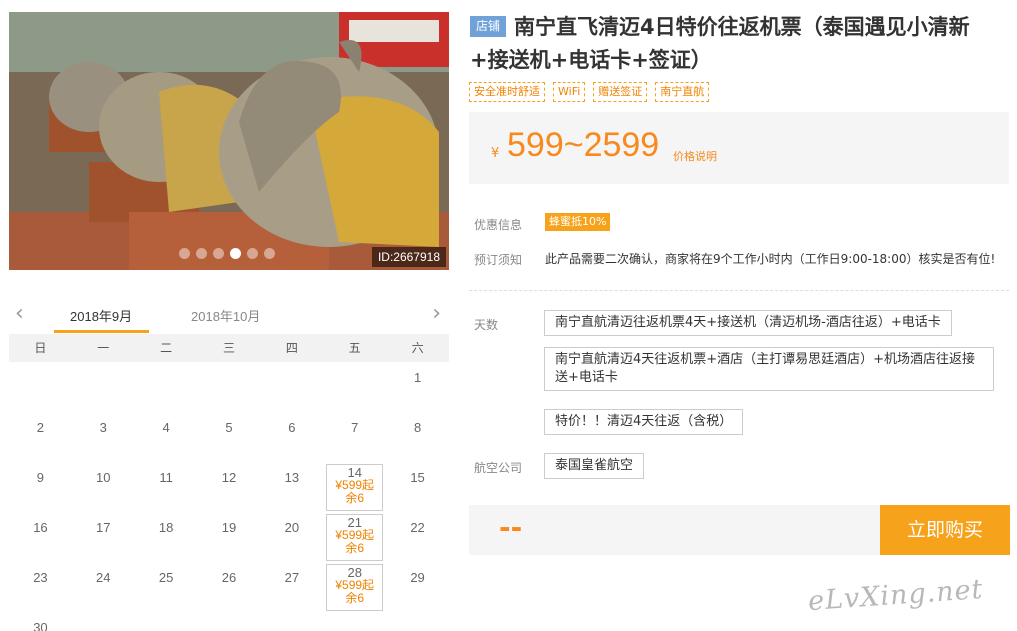 The height and width of the screenshot is (631, 1017). What do you see at coordinates (436, 314) in the screenshot?
I see `chevron-right-icon: ›` at bounding box center [436, 314].